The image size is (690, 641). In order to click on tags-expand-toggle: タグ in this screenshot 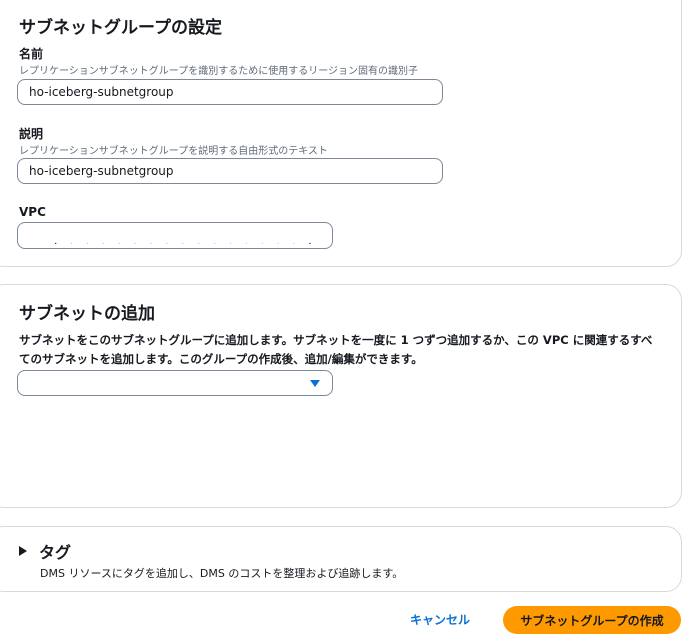, I will do `click(45, 551)`.